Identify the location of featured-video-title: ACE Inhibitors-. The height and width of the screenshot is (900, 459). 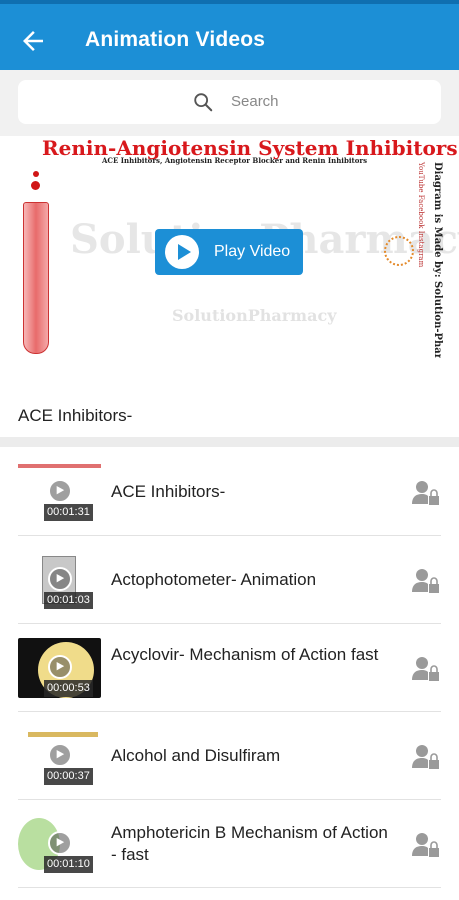
(75, 415).